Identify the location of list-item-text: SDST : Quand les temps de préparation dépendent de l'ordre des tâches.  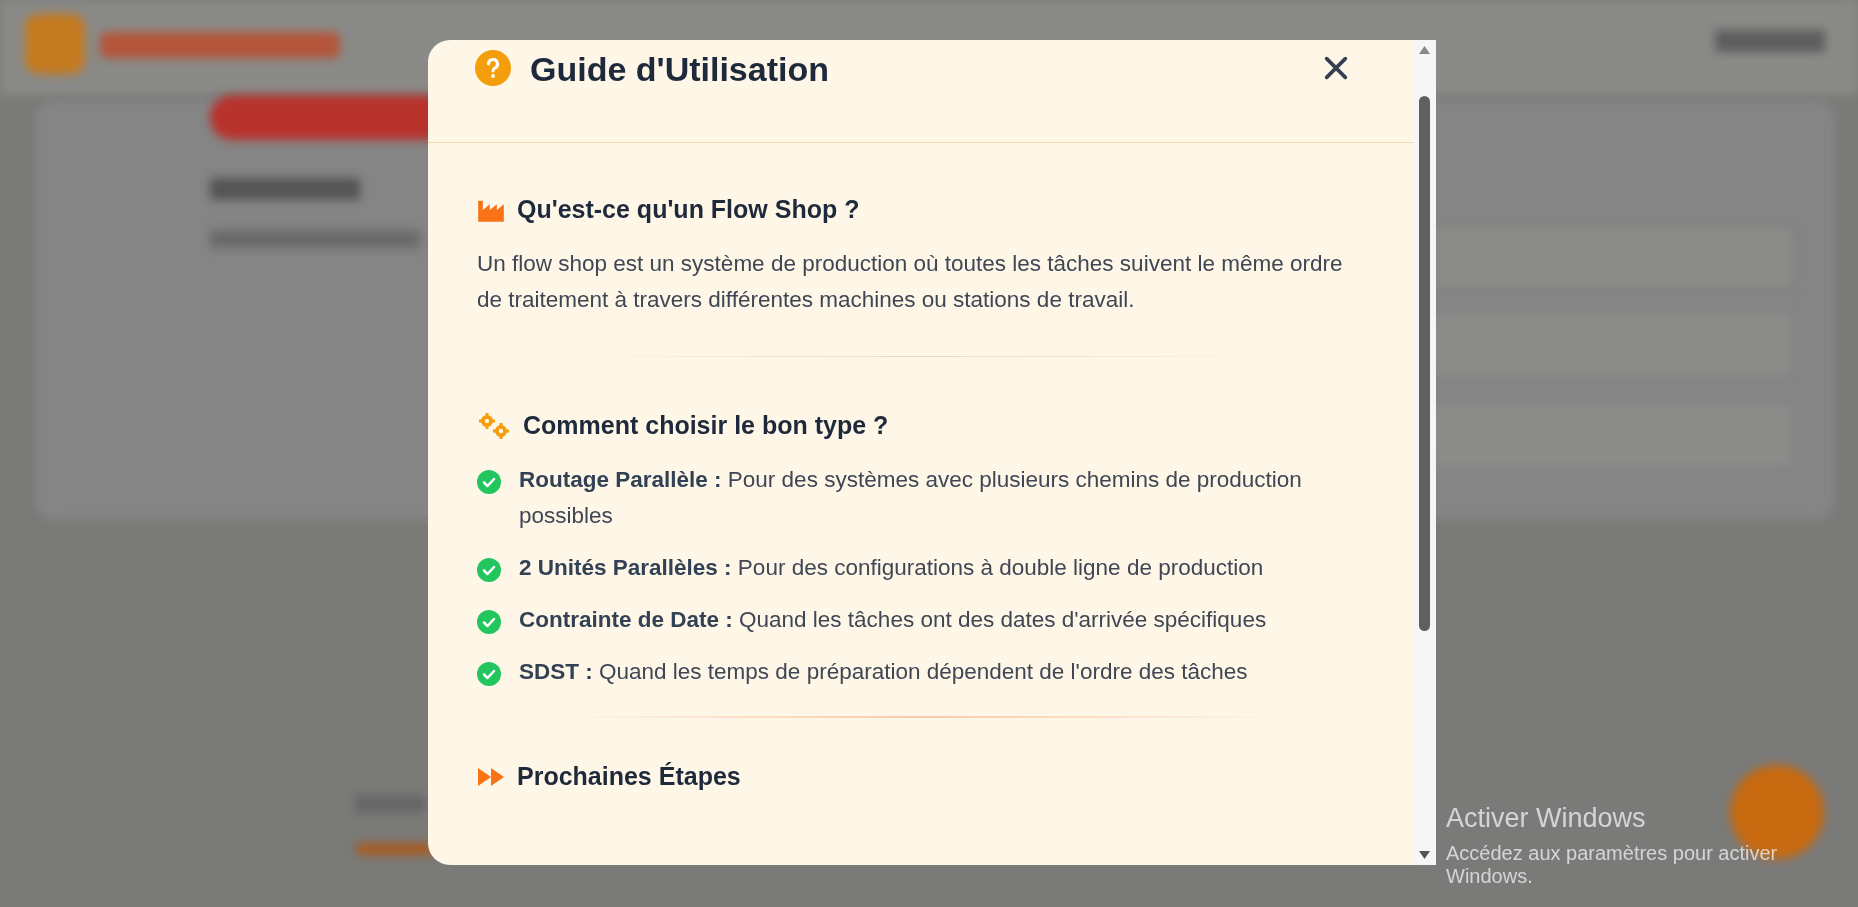
(884, 672).